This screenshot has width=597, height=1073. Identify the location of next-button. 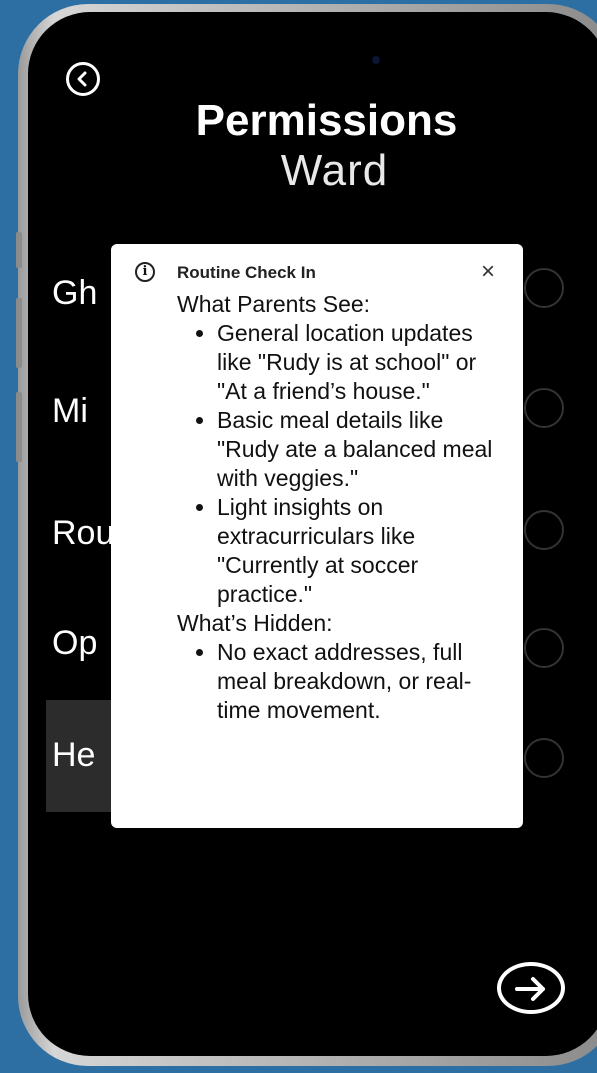
(531, 988).